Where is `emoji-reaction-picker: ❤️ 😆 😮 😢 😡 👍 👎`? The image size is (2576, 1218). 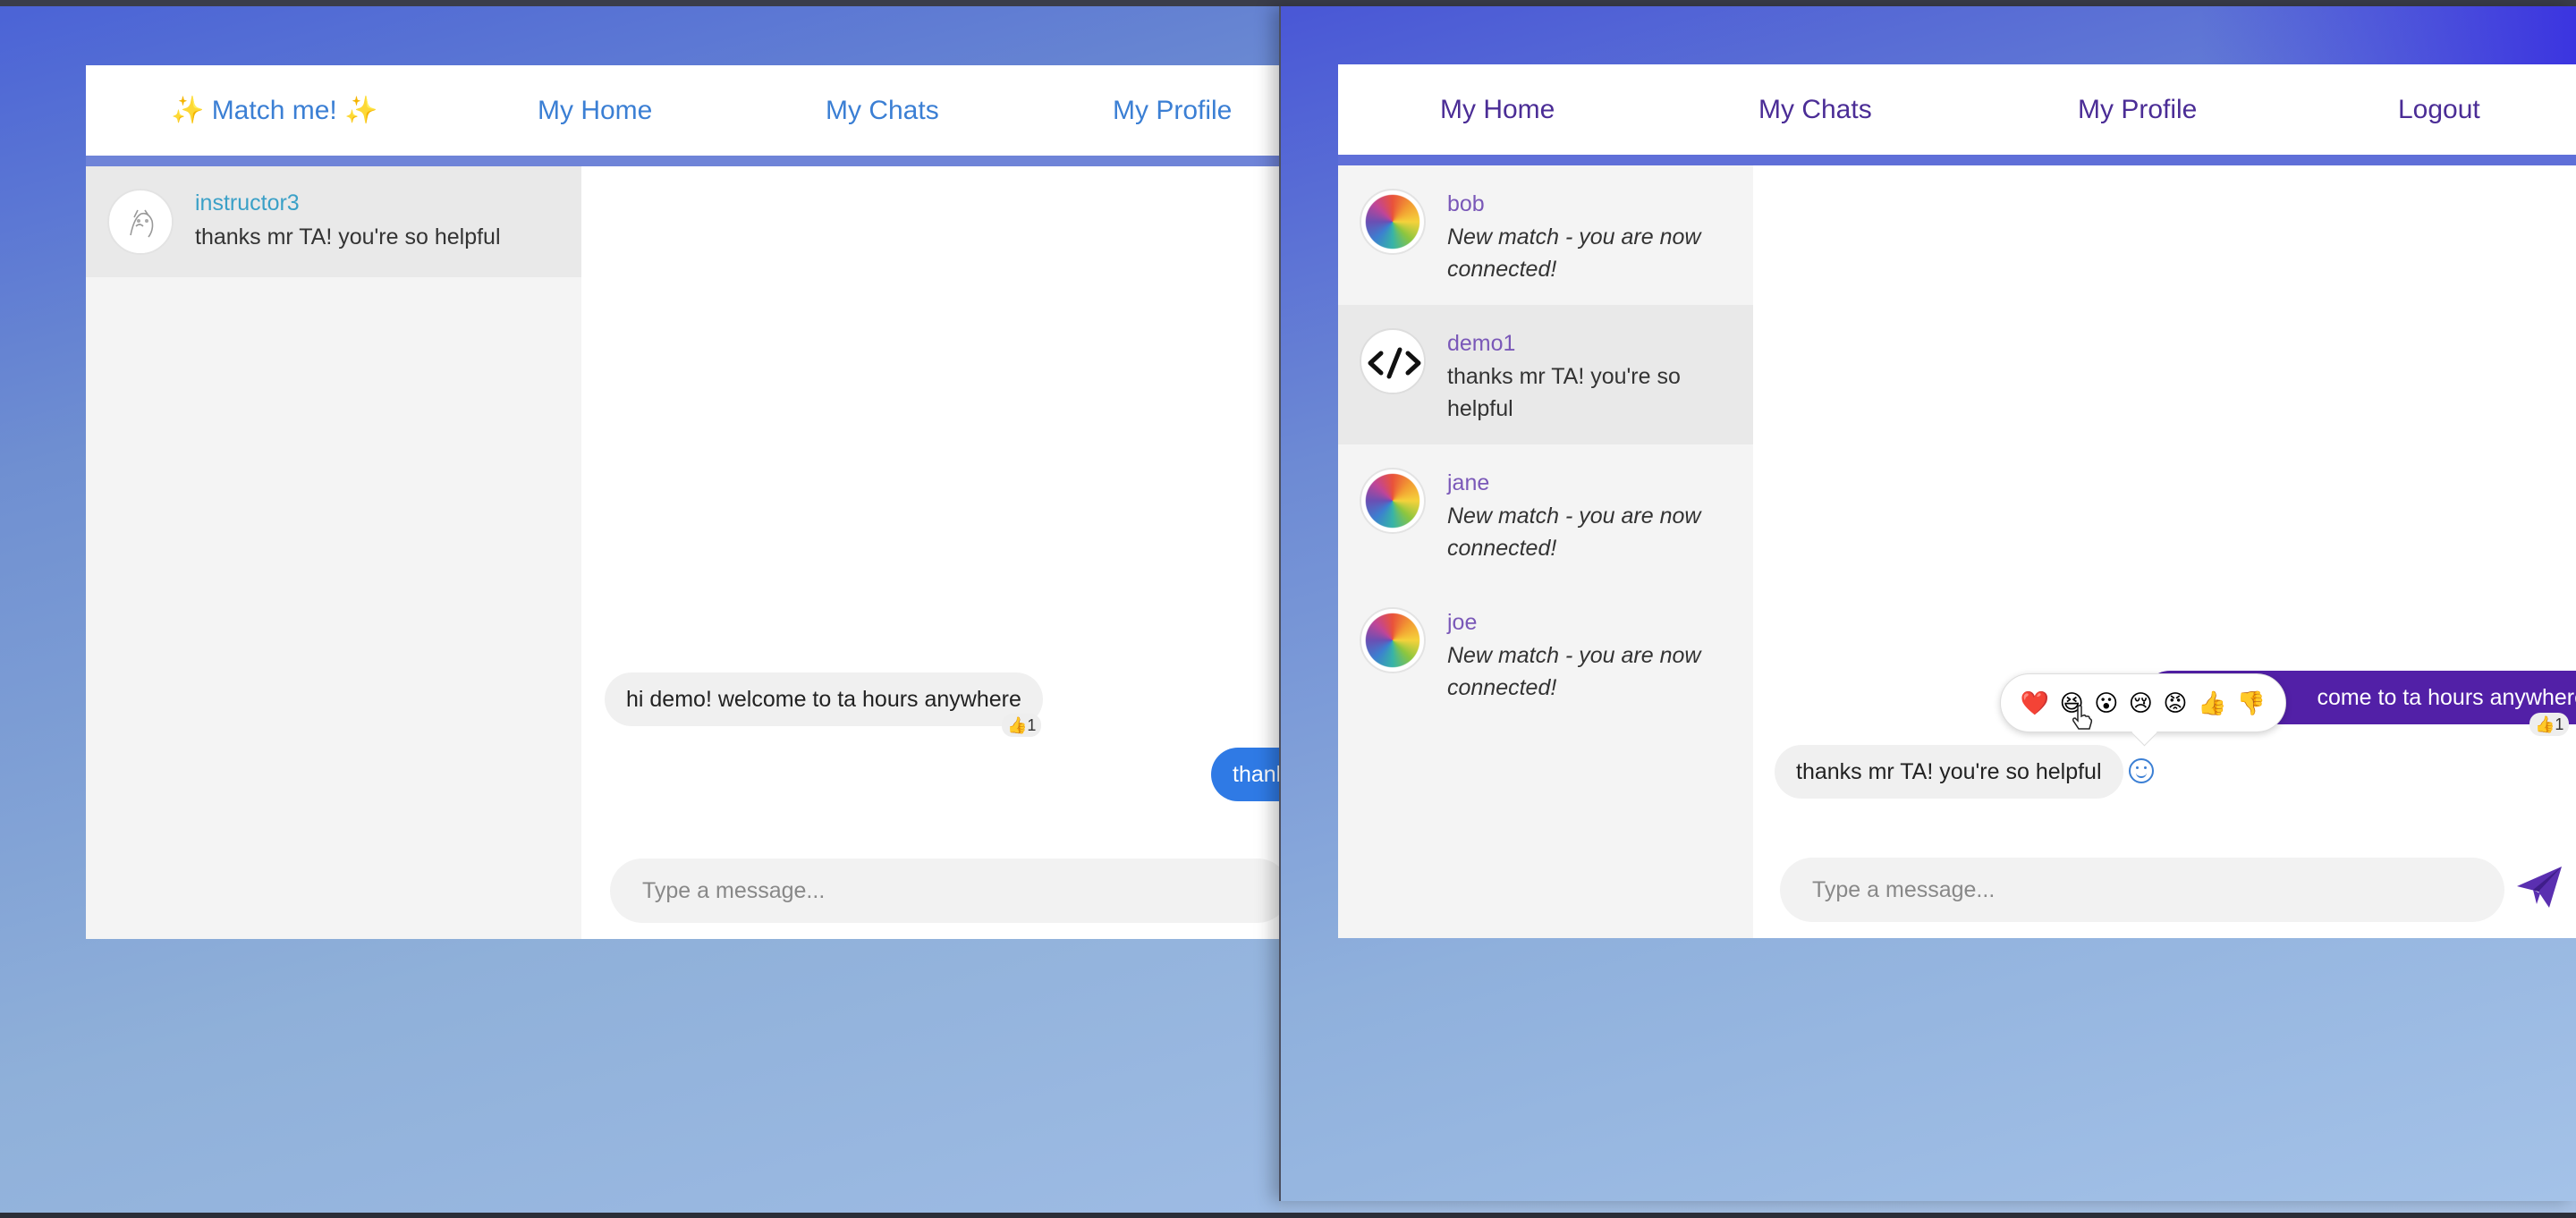 emoji-reaction-picker: ❤️ 😆 😮 😢 😡 👍 👎 is located at coordinates (2143, 702).